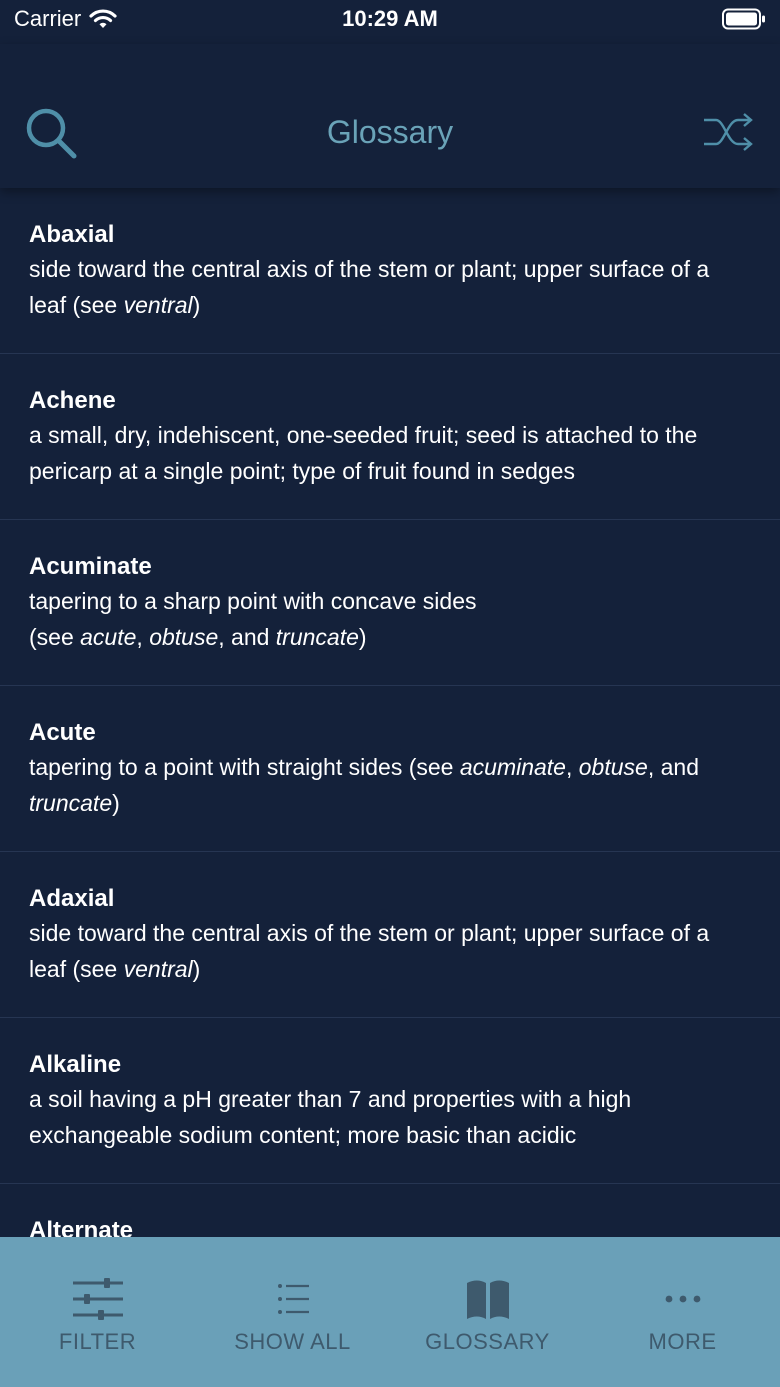  What do you see at coordinates (512, 767) in the screenshot?
I see `italic-term-reference: acuminate` at bounding box center [512, 767].